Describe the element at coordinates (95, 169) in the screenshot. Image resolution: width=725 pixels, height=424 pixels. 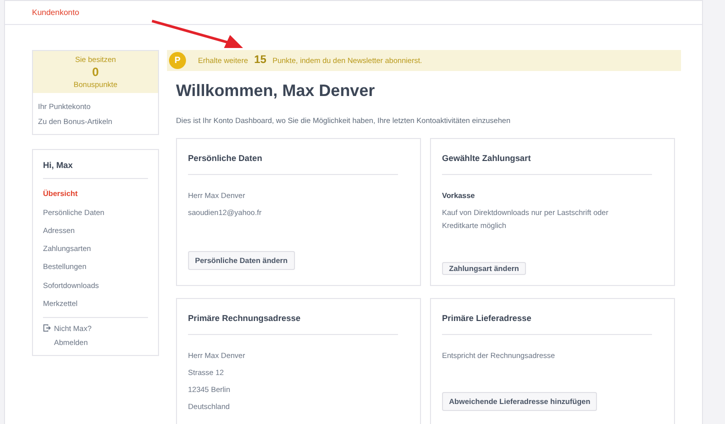
I see `greeting: Hi, Max` at that location.